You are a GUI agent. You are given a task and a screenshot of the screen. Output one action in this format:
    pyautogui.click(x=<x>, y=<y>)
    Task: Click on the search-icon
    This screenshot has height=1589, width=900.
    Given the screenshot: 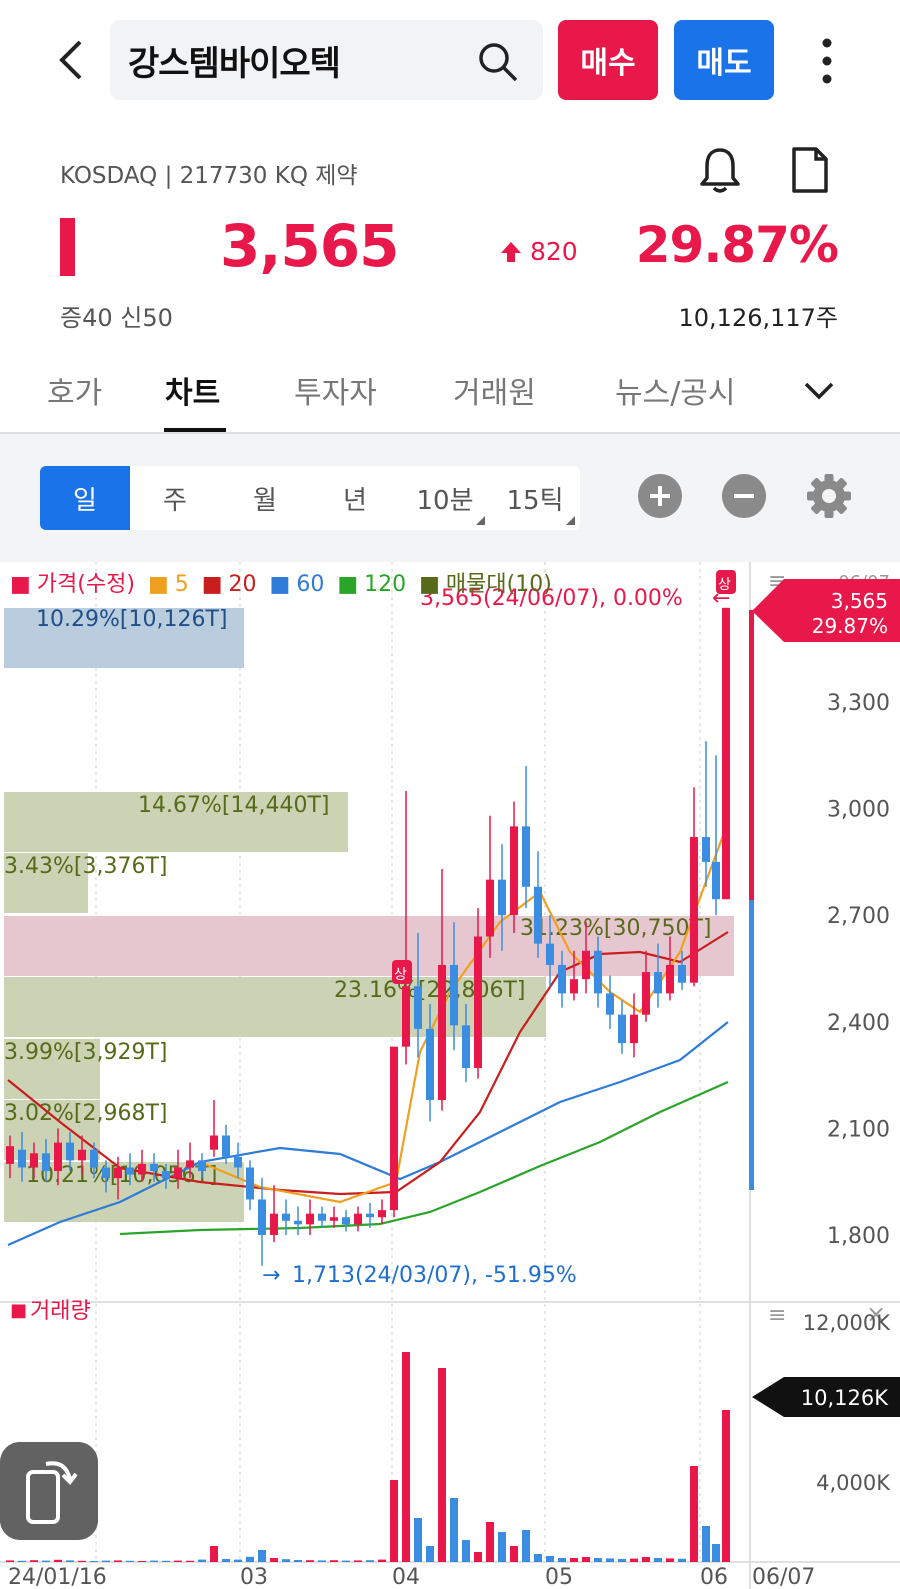 What is the action you would take?
    pyautogui.click(x=498, y=62)
    